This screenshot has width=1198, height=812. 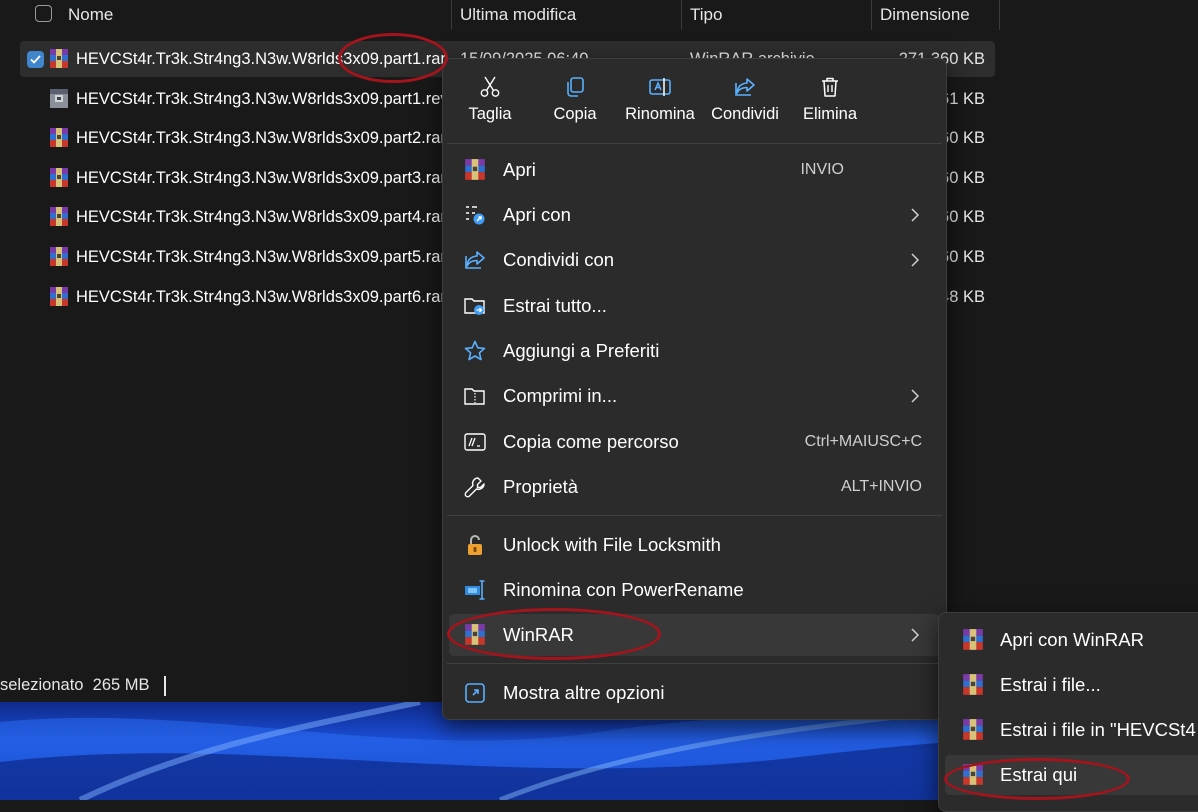 I want to click on menu-item-copy-path: Copia come percorso Ctrl+MAIUSC+C, so click(x=694, y=442).